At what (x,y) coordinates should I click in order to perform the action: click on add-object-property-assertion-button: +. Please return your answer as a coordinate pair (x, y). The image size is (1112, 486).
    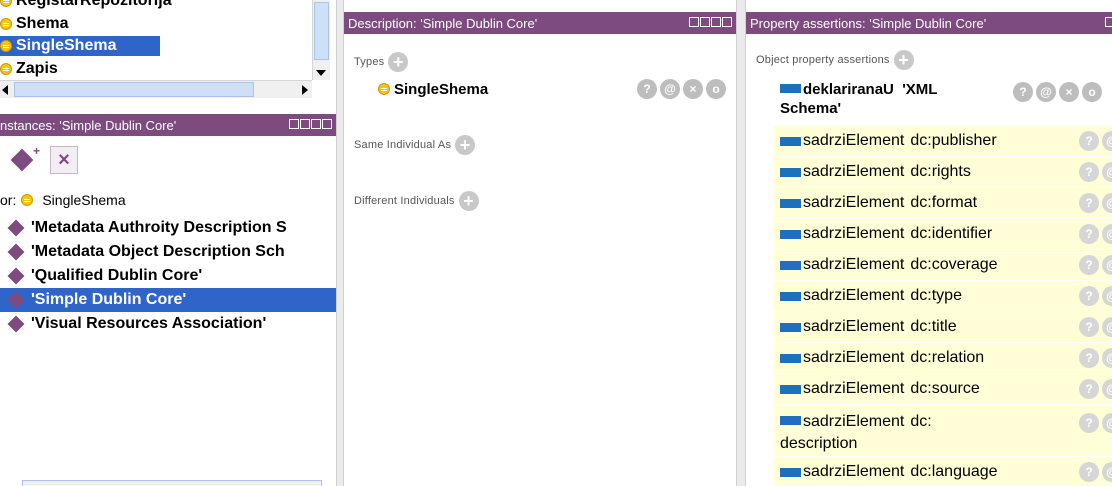
    Looking at the image, I should click on (903, 60).